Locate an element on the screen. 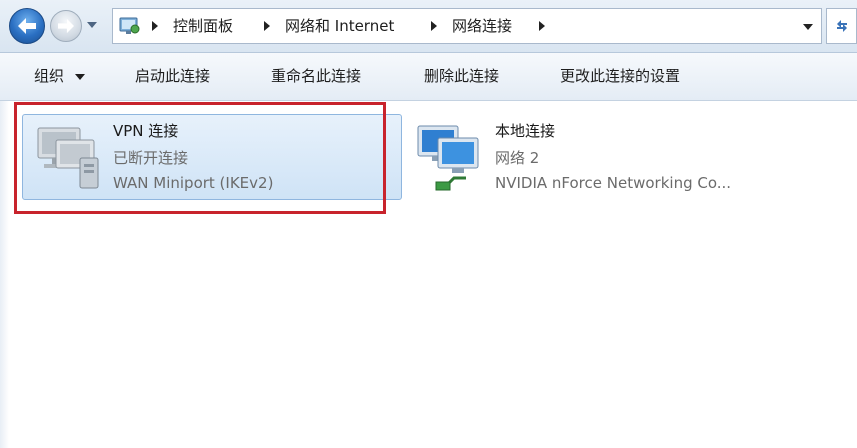  address-field: 控制面板 网络和 Internet 网络连接 is located at coordinates (467, 26).